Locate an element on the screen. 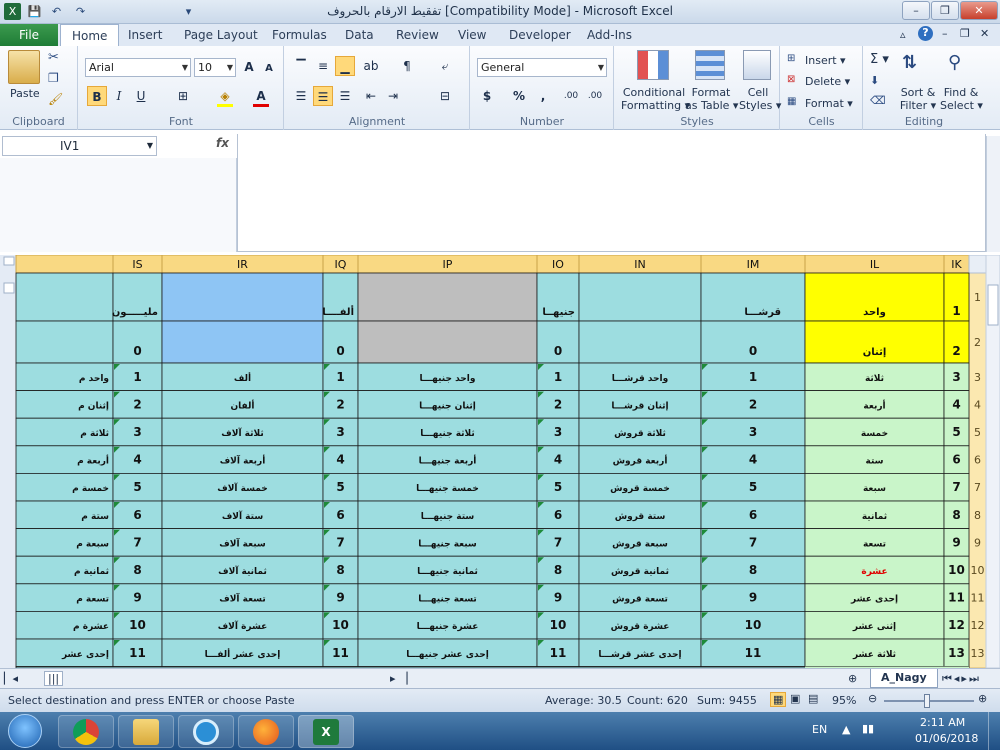  align-top-icon: ▔ is located at coordinates (301, 66).